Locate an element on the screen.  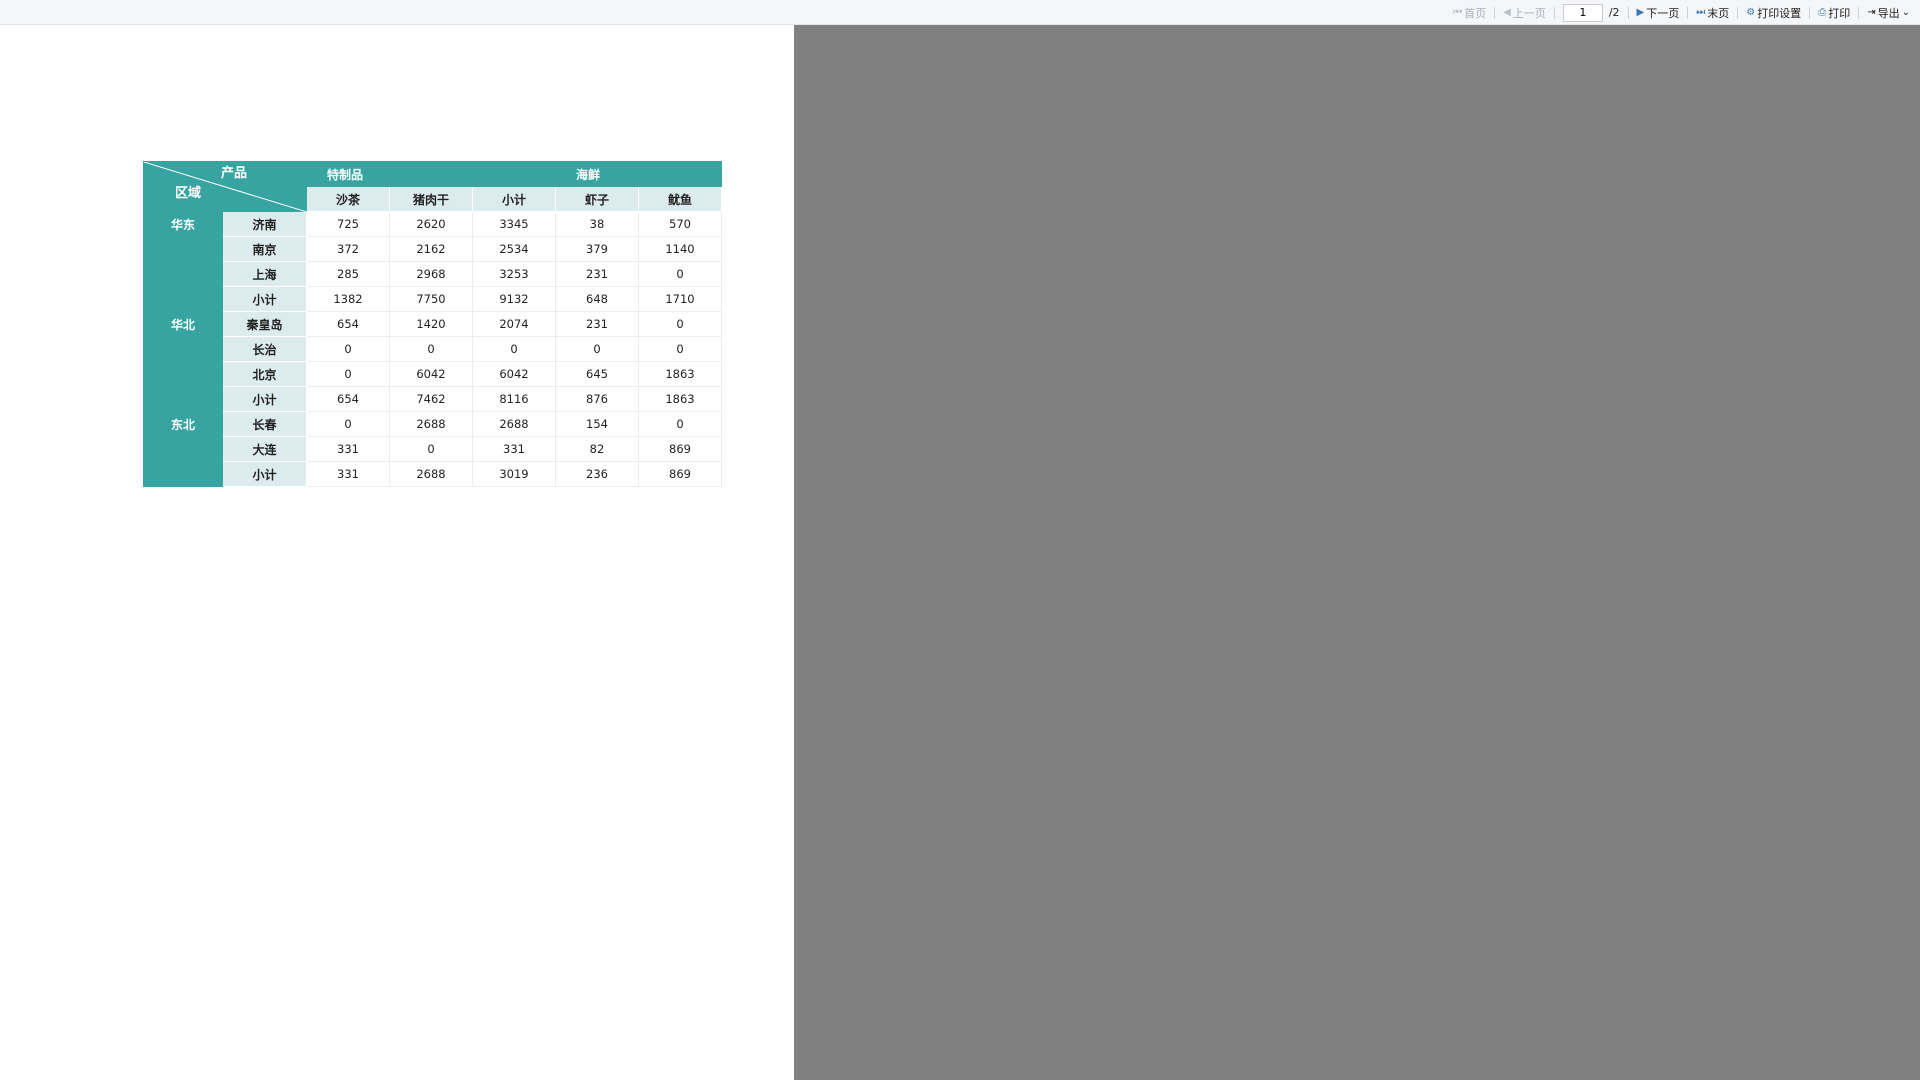
city-cell: 长春 is located at coordinates (264, 424).